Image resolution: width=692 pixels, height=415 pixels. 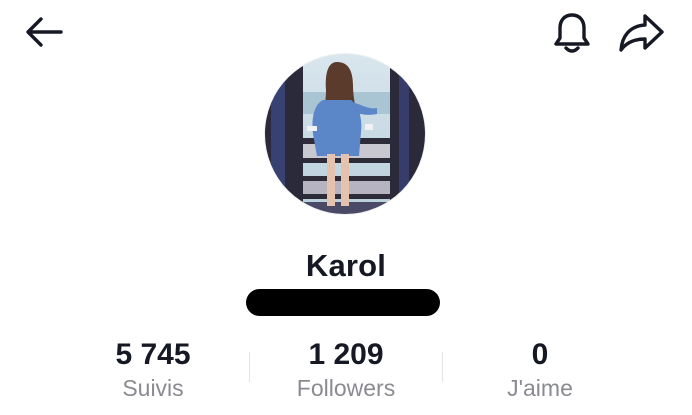 I want to click on stat-likes: 0 J'aime, so click(x=540, y=369).